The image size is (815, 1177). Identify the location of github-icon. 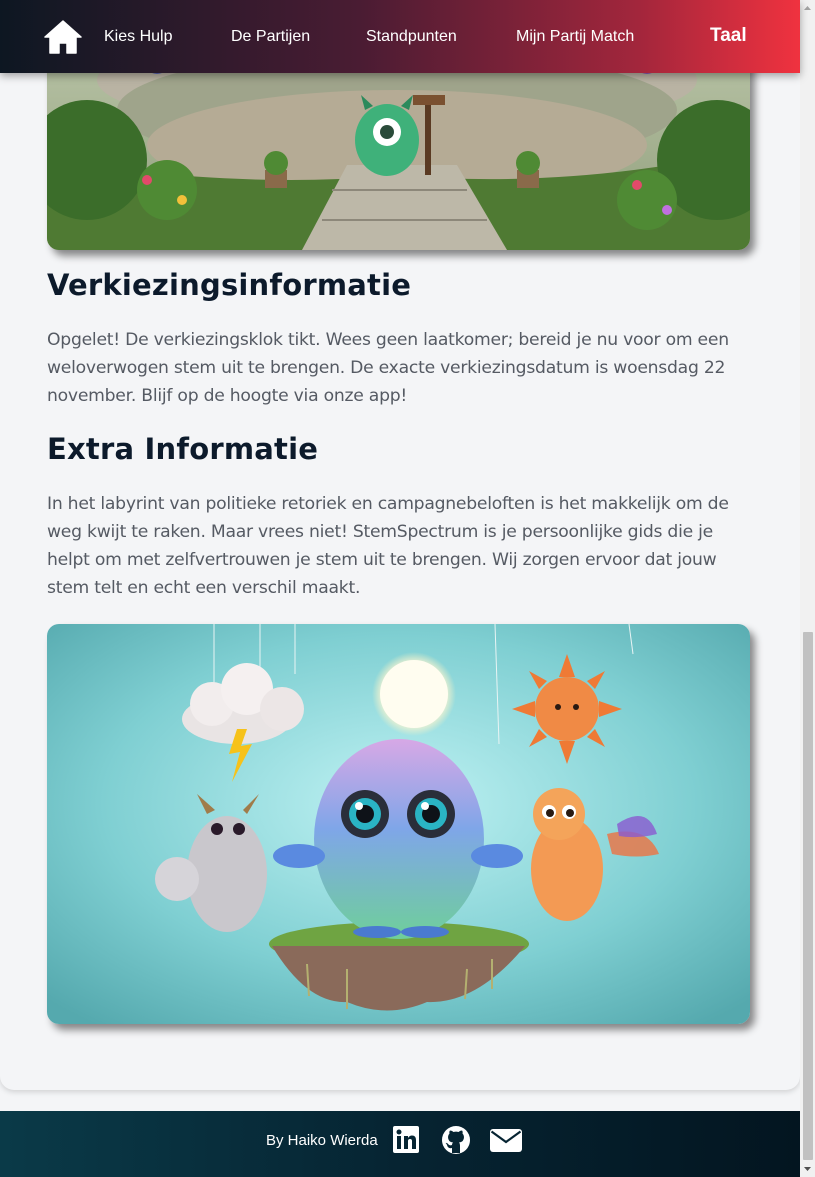
(456, 1140).